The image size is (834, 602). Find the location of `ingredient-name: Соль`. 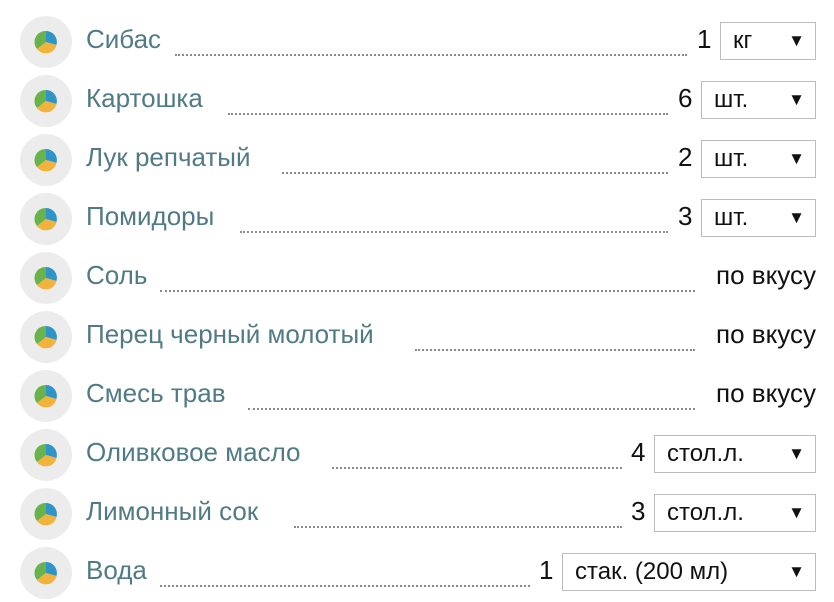

ingredient-name: Соль is located at coordinates (117, 275).